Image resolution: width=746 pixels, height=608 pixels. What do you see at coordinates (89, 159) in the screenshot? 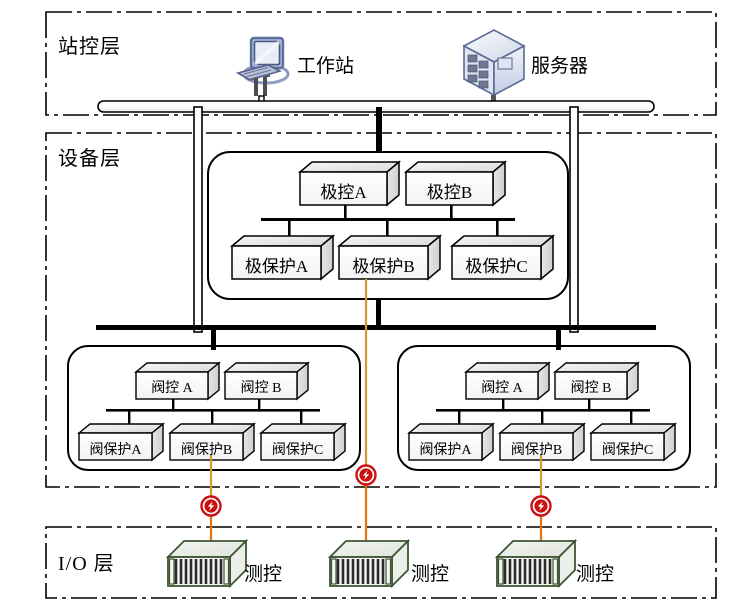
I see `layer-label-device: 设备层` at bounding box center [89, 159].